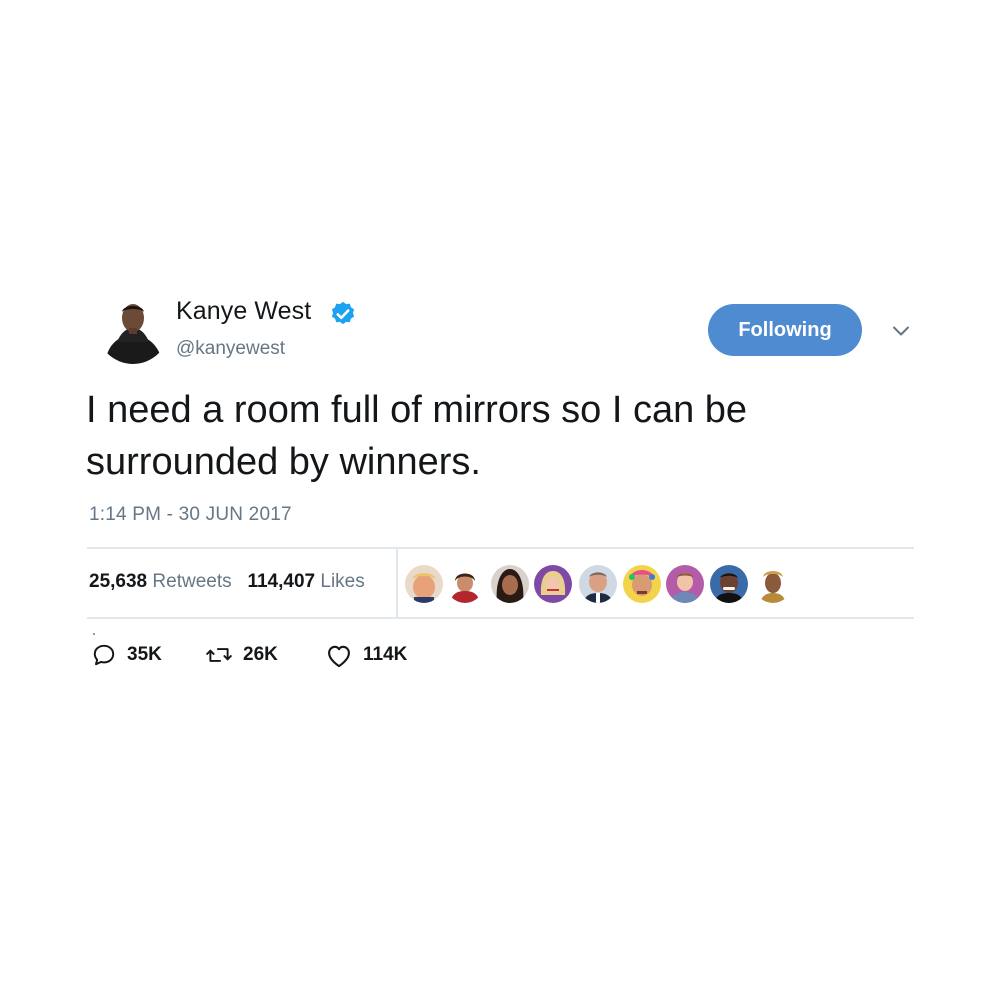 The width and height of the screenshot is (1000, 1000). I want to click on likes-count: 114,407, so click(281, 581).